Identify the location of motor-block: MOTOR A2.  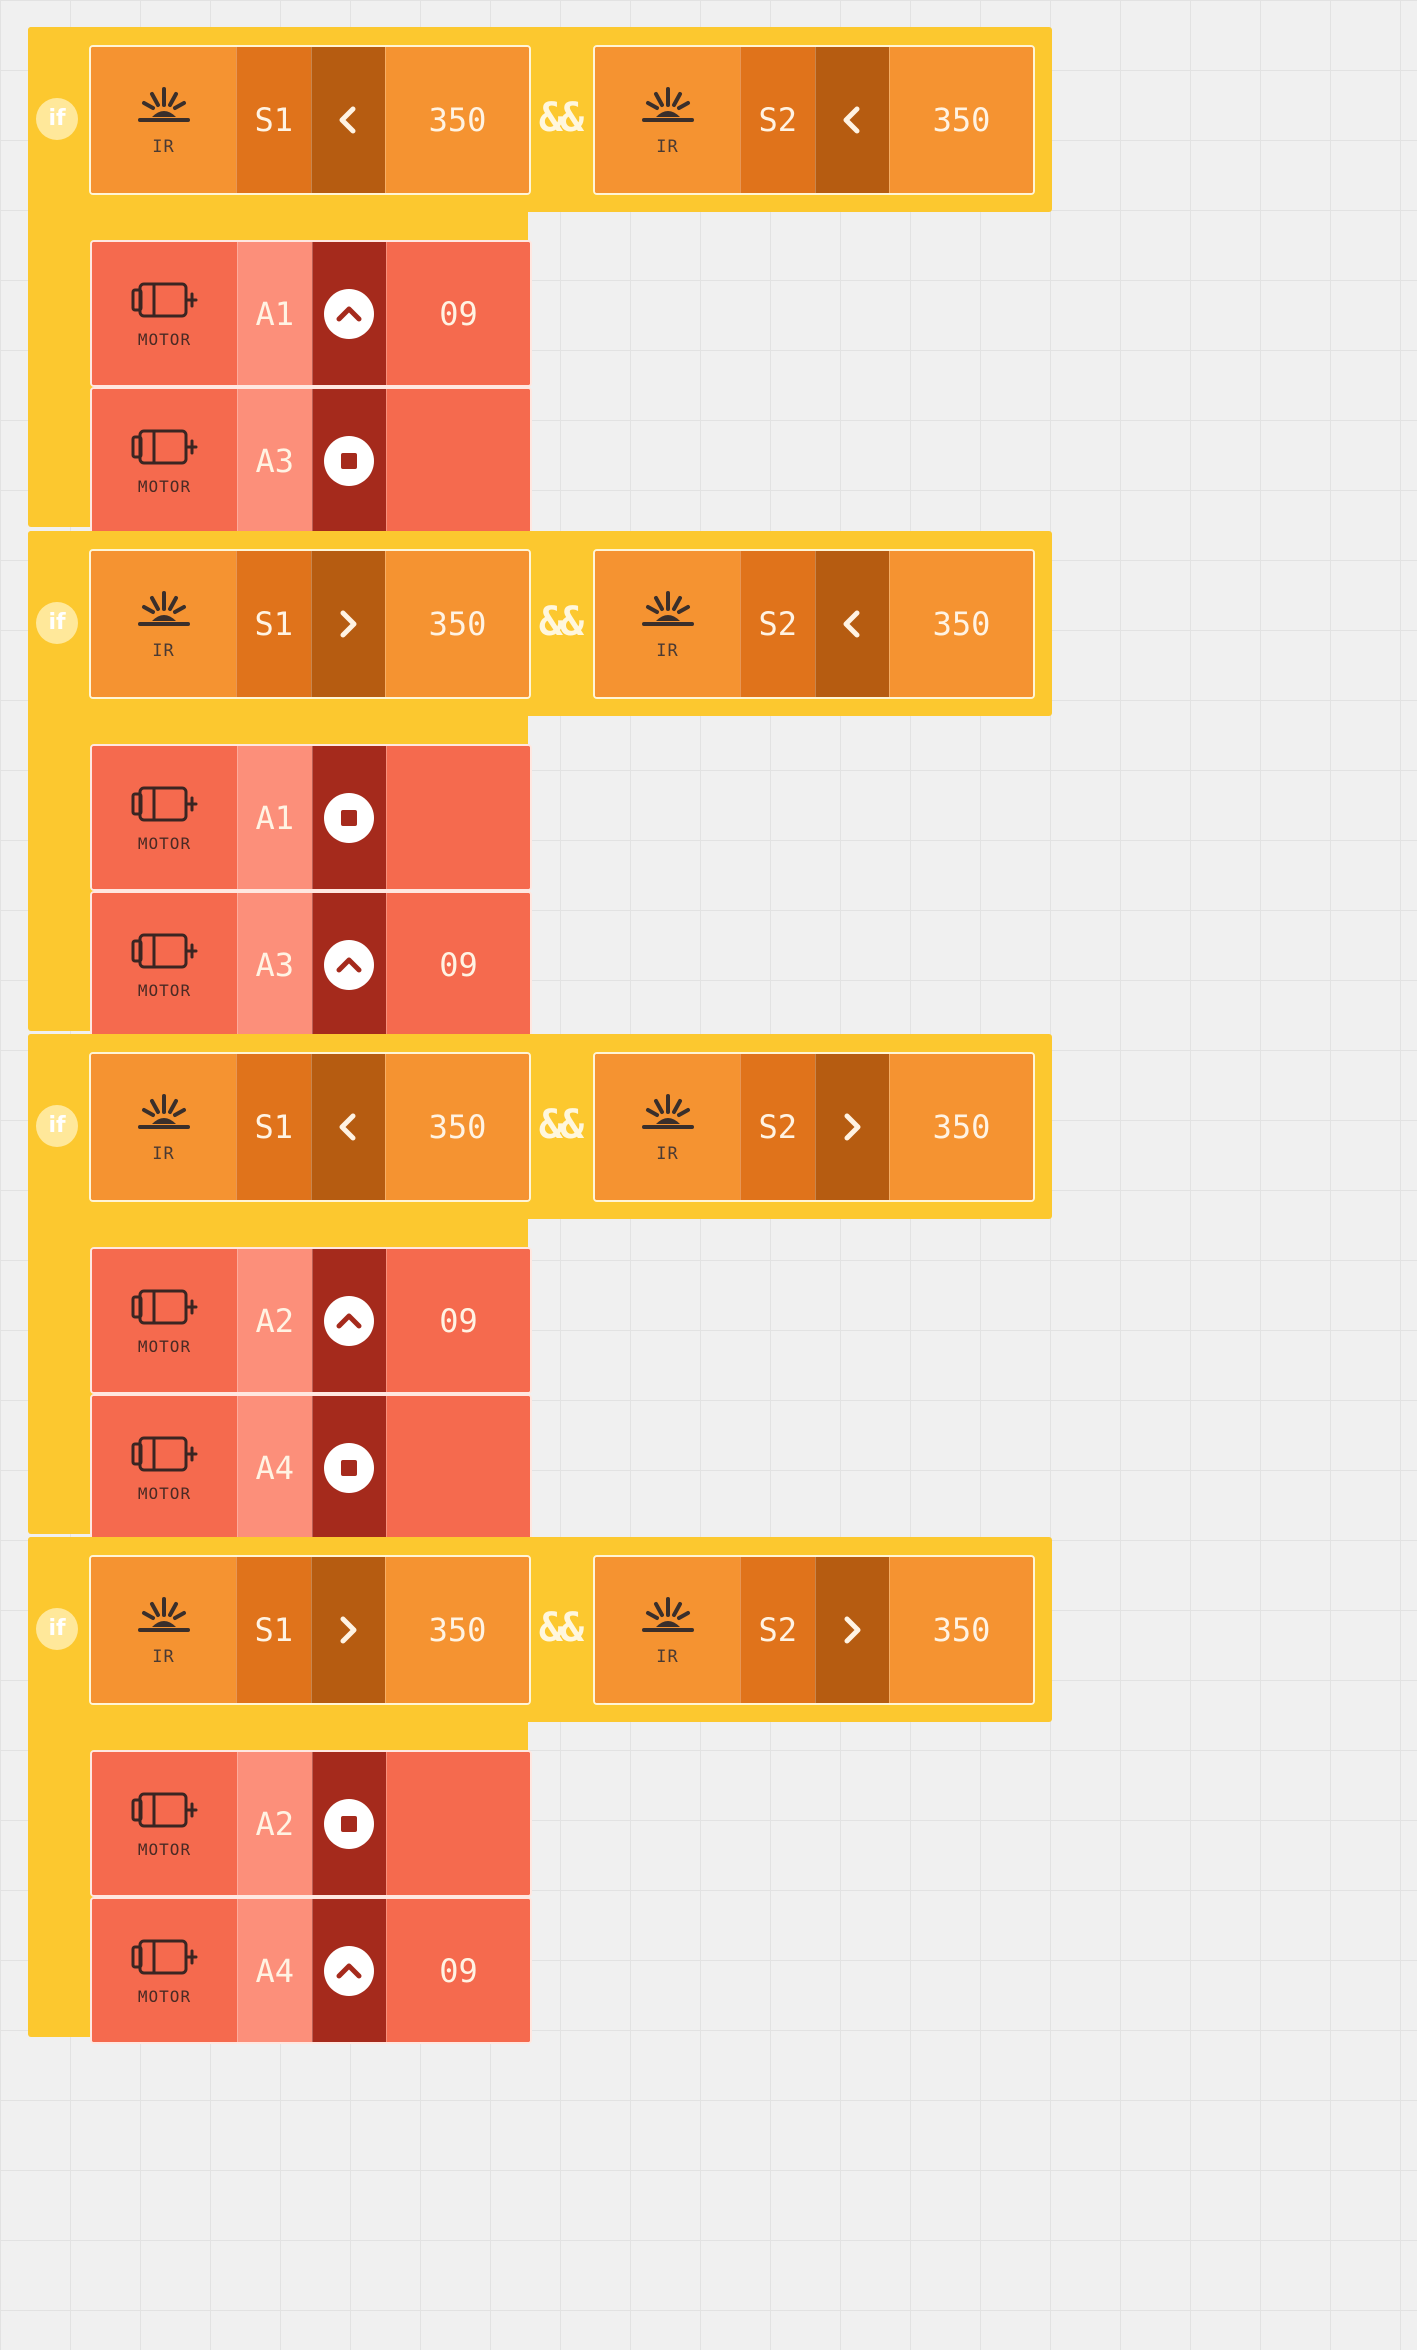
(311, 1823).